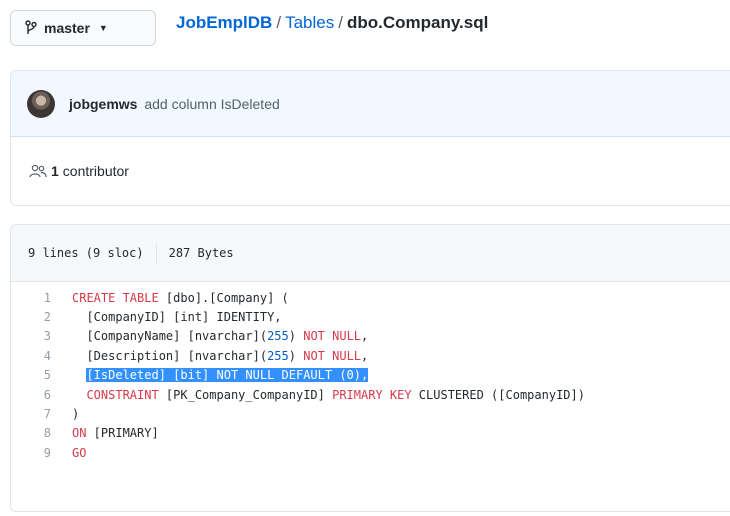  What do you see at coordinates (75, 453) in the screenshot?
I see `code-text: GO` at bounding box center [75, 453].